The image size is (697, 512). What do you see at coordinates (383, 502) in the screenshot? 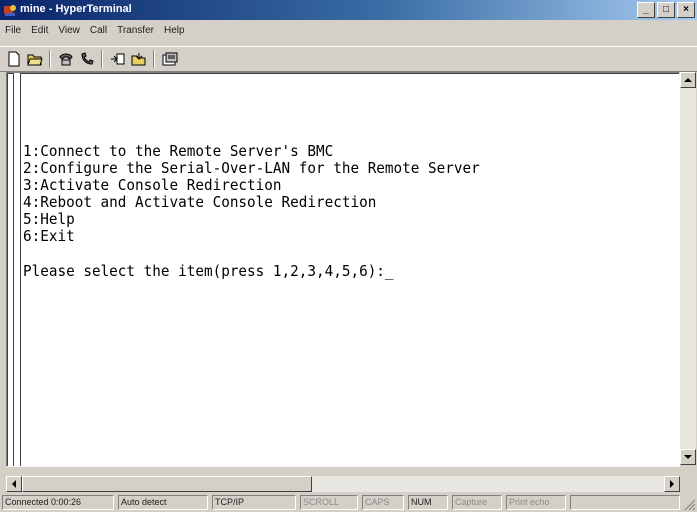
I see `caps-lock-indicator: CAPS` at bounding box center [383, 502].